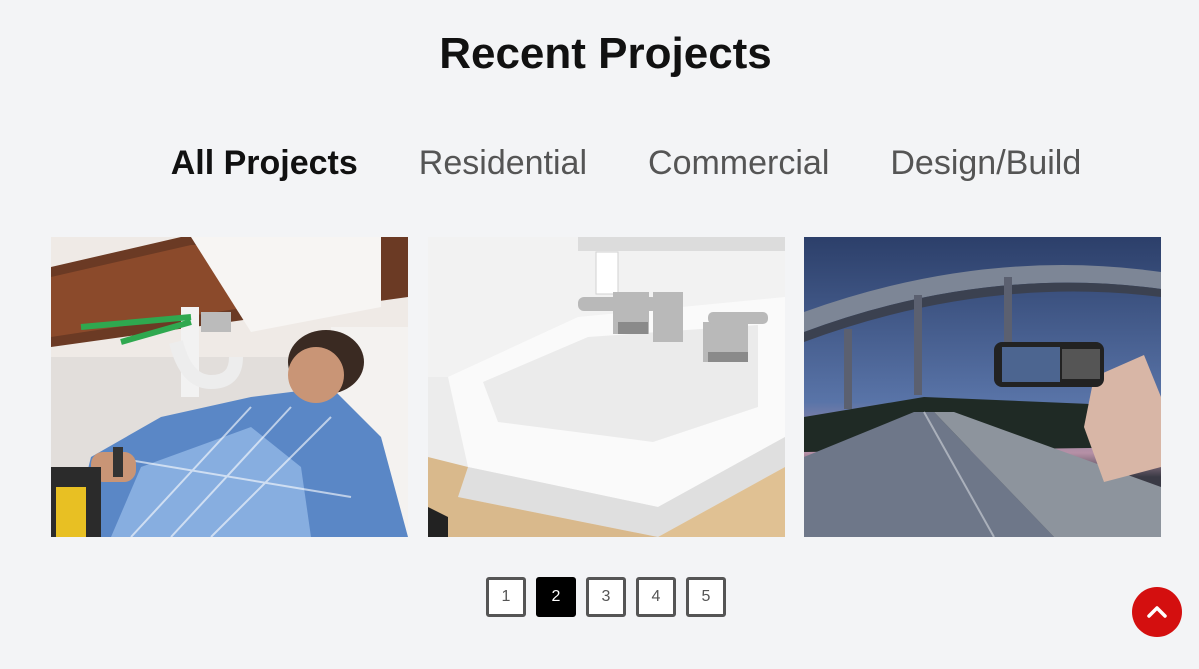  I want to click on back-to-top-button, so click(1157, 612).